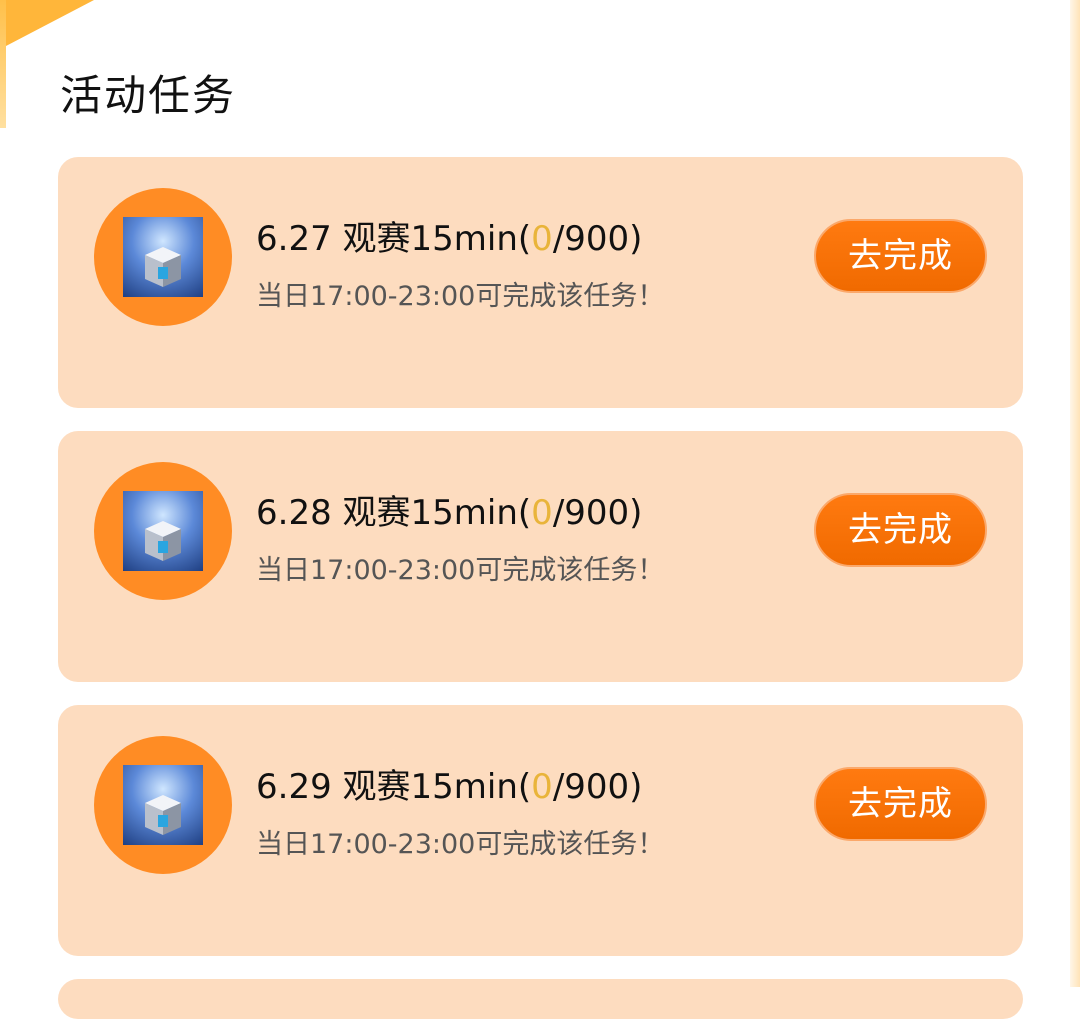  I want to click on task-title: 6.27 观赛15min(0/900), so click(449, 235).